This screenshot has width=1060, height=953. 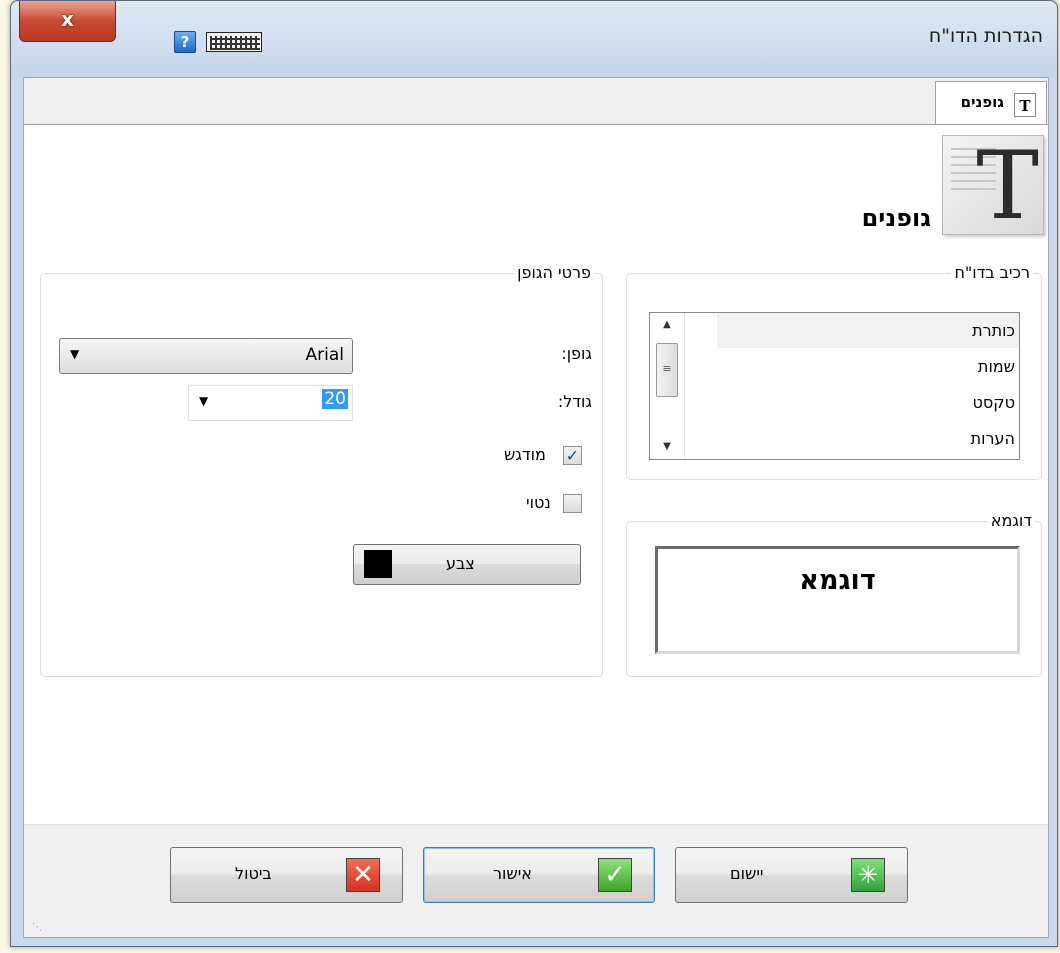 What do you see at coordinates (747, 873) in the screenshot?
I see `apply-button-label: יישום` at bounding box center [747, 873].